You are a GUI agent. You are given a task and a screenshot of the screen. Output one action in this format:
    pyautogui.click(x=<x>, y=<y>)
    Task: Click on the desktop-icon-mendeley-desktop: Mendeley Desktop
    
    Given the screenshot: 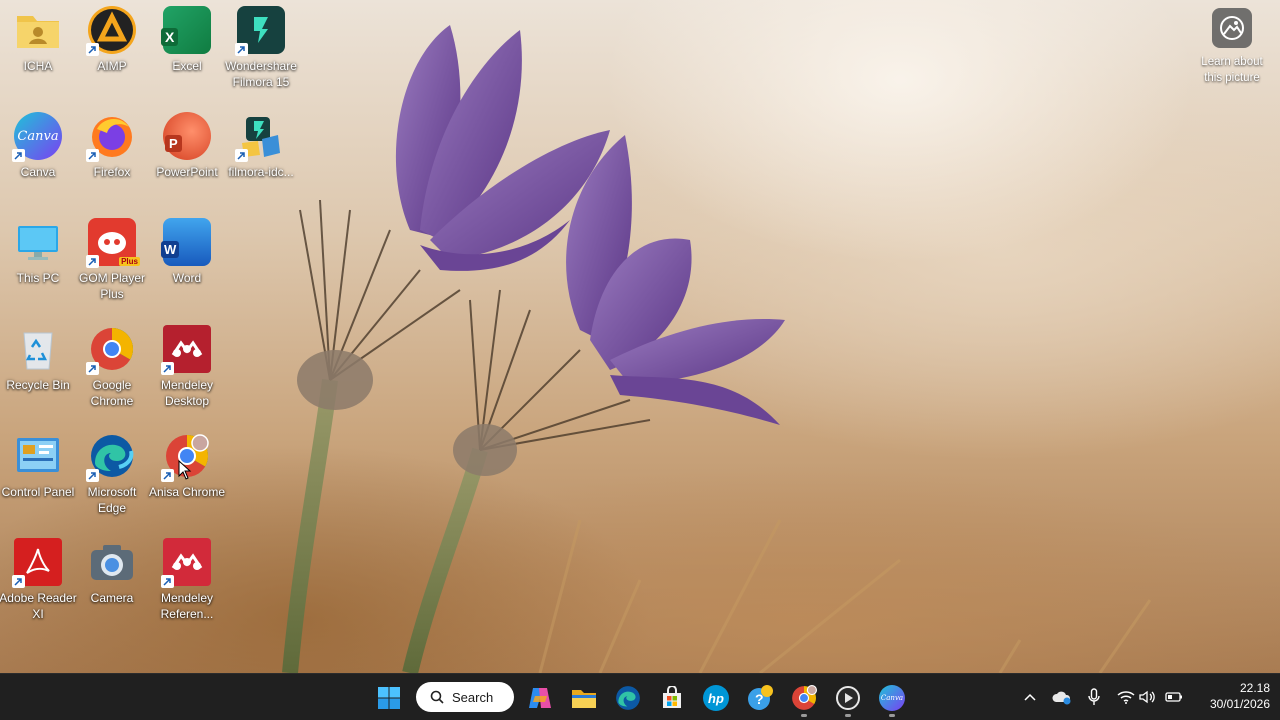 What is the action you would take?
    pyautogui.click(x=187, y=367)
    